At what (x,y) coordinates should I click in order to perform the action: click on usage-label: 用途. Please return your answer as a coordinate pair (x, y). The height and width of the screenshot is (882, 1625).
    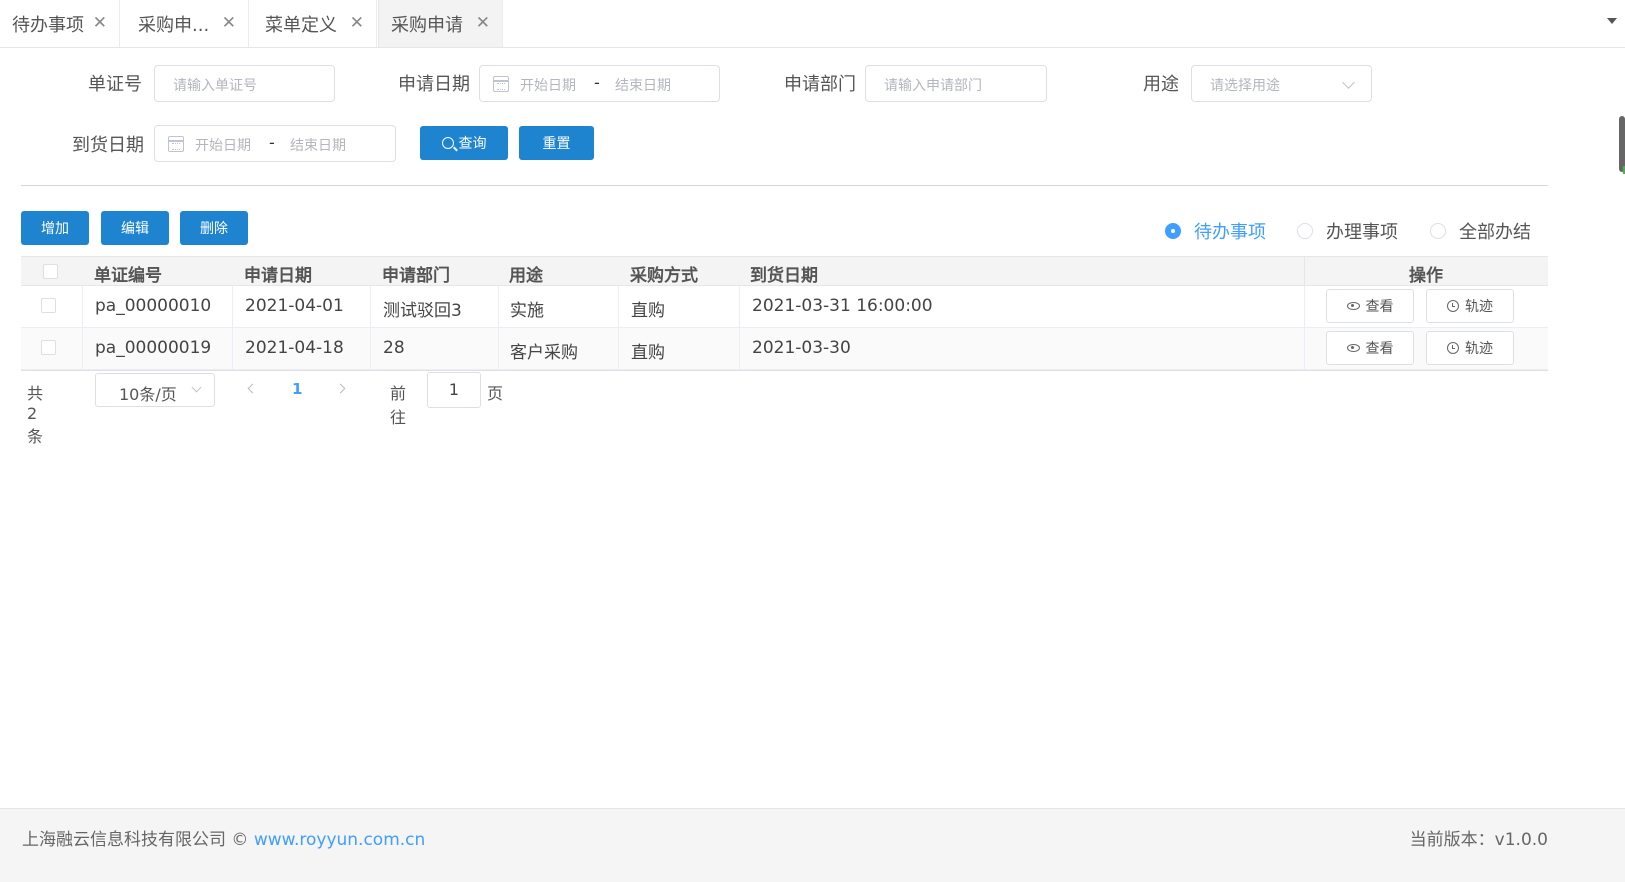
    Looking at the image, I should click on (1161, 84).